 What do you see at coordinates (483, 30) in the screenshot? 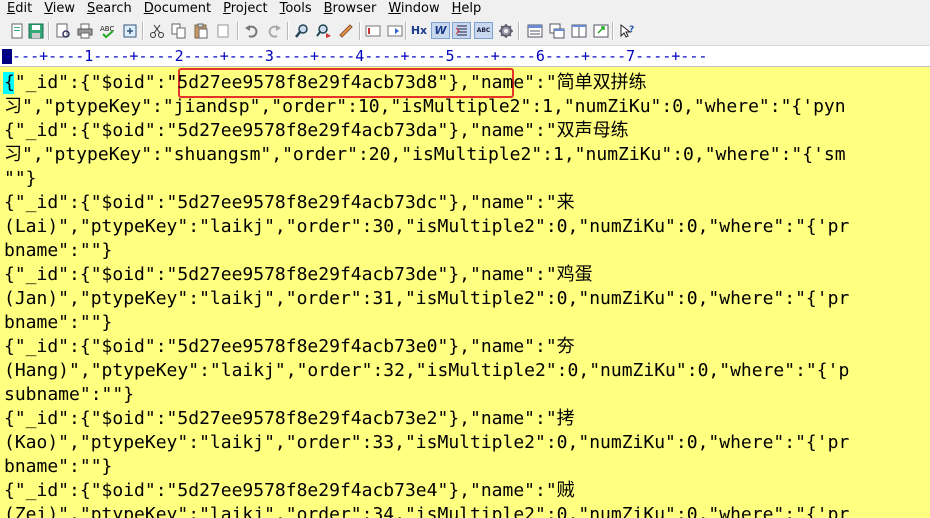
I see `spell-check-toggle-button: ABC` at bounding box center [483, 30].